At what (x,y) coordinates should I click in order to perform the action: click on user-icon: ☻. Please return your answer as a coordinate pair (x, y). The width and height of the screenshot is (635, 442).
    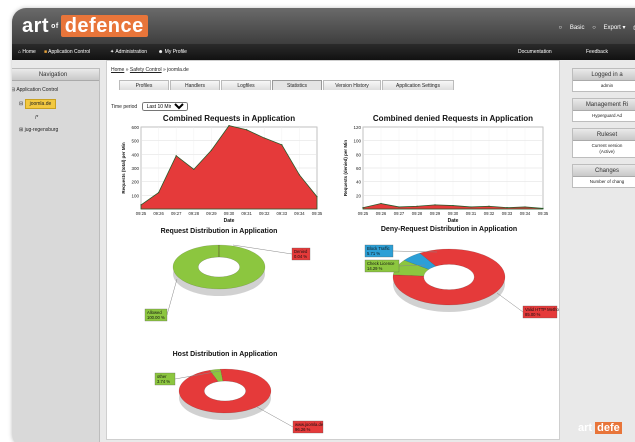
    Looking at the image, I should click on (161, 52).